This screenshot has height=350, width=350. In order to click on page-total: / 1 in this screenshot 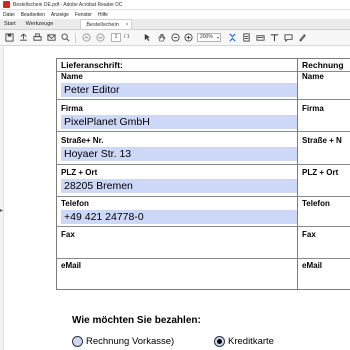, I will do `click(127, 37)`.